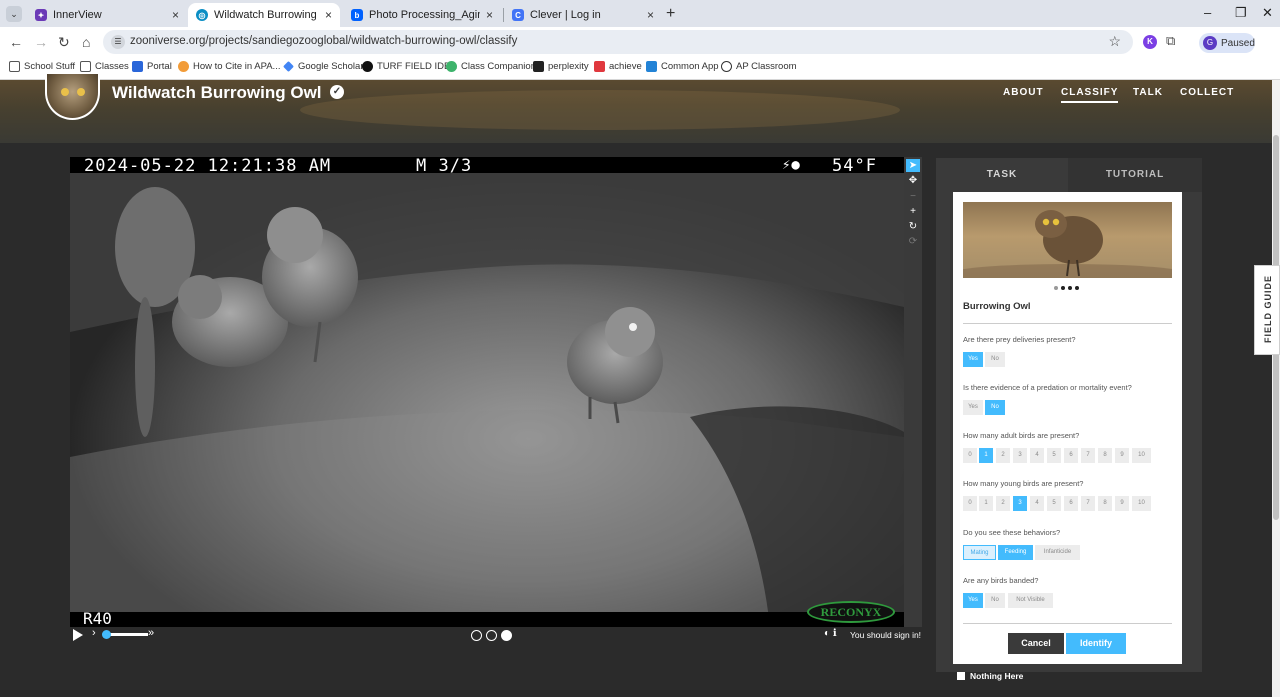  Describe the element at coordinates (995, 359) in the screenshot. I see `answer-q1-no: No` at that location.